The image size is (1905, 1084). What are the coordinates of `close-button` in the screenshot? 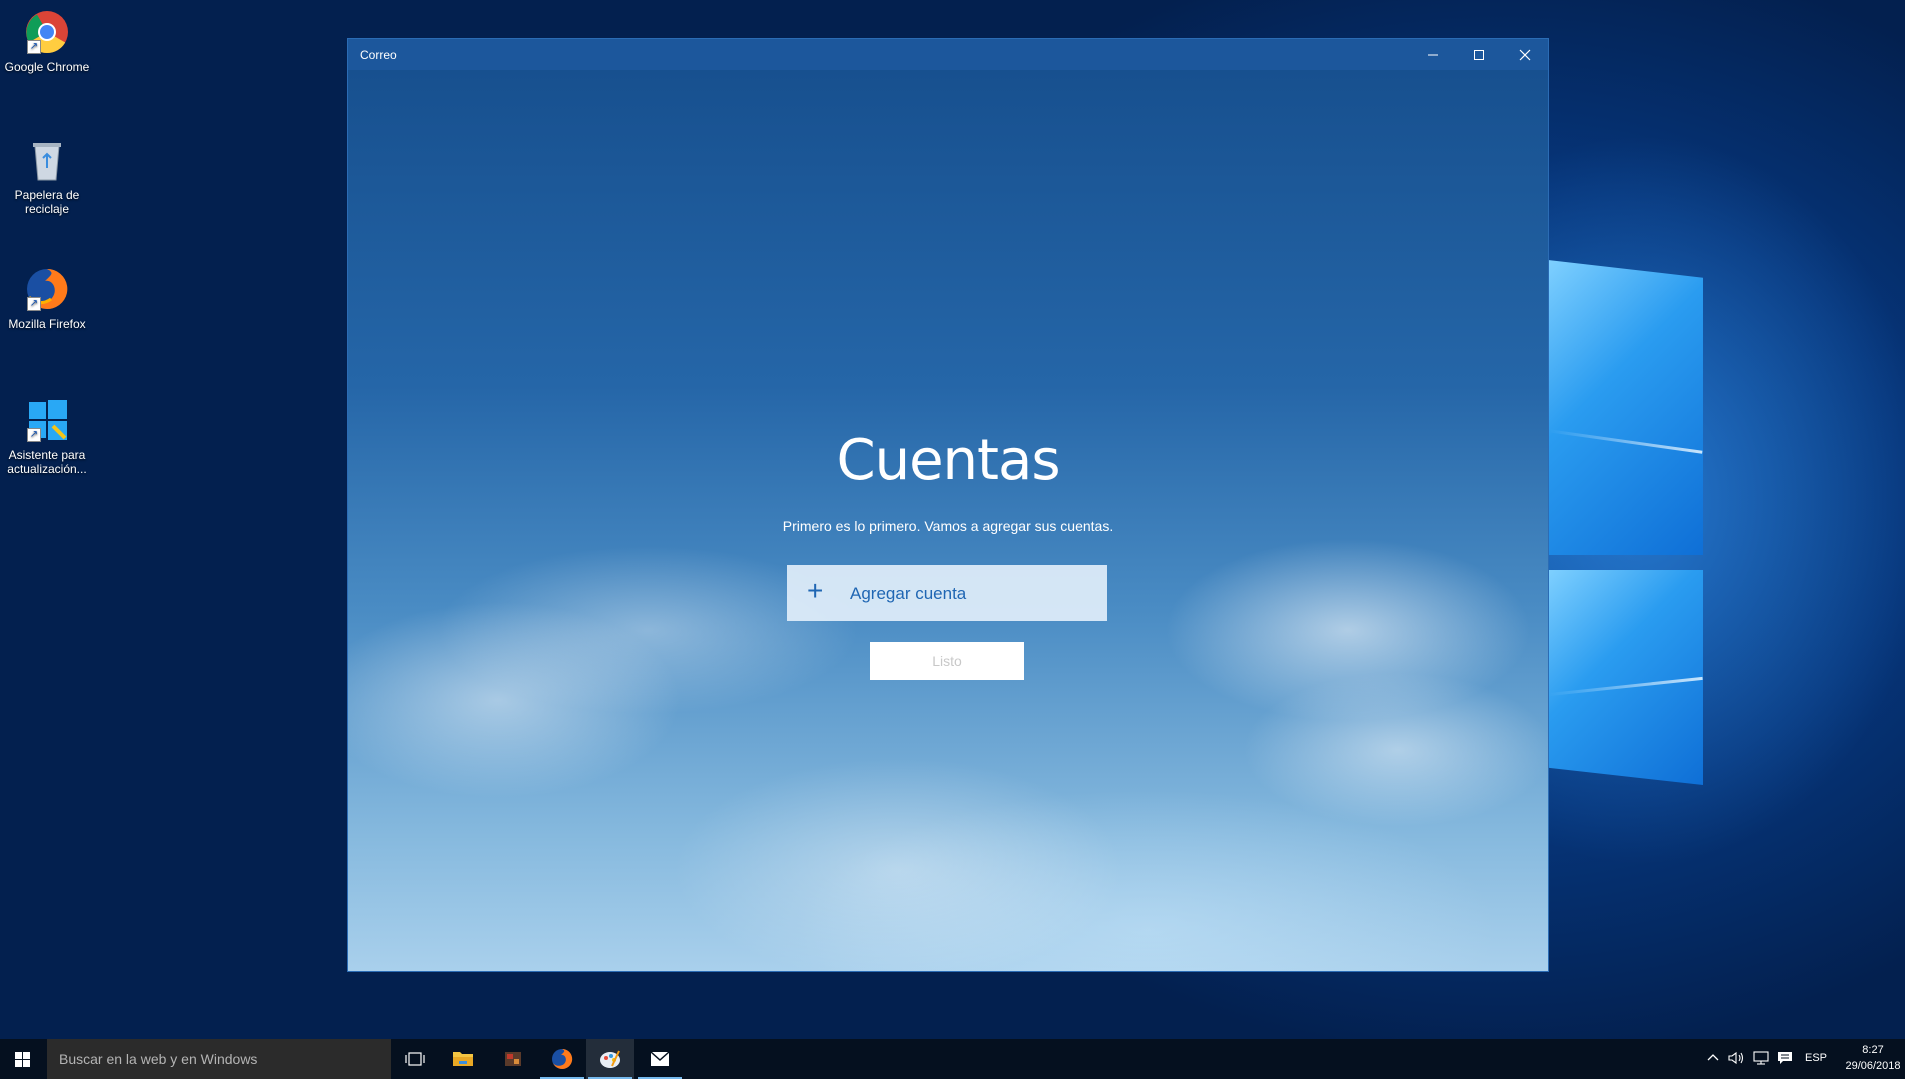 It's located at (1525, 54).